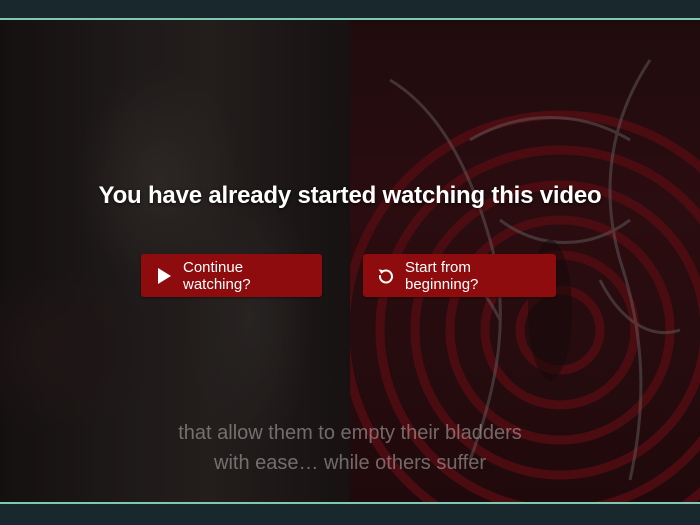 This screenshot has height=525, width=700. What do you see at coordinates (350, 463) in the screenshot?
I see `subtitle-line-2: with ease… while others suffer` at bounding box center [350, 463].